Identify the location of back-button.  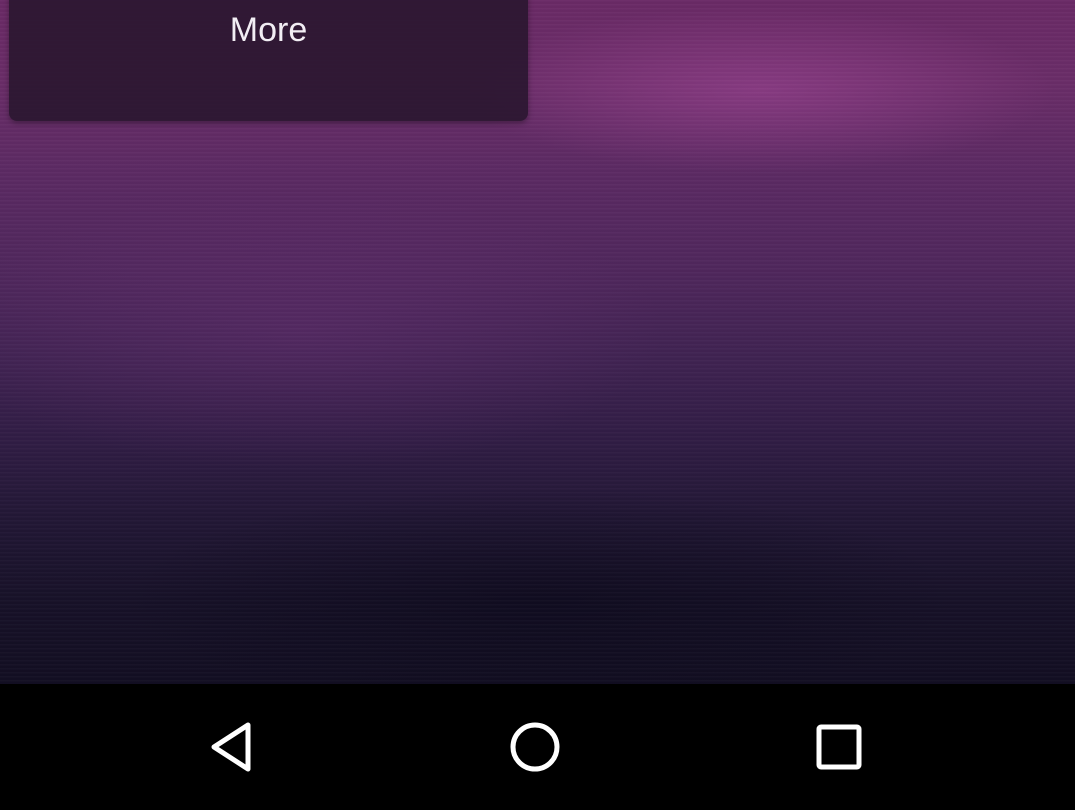
(232, 747).